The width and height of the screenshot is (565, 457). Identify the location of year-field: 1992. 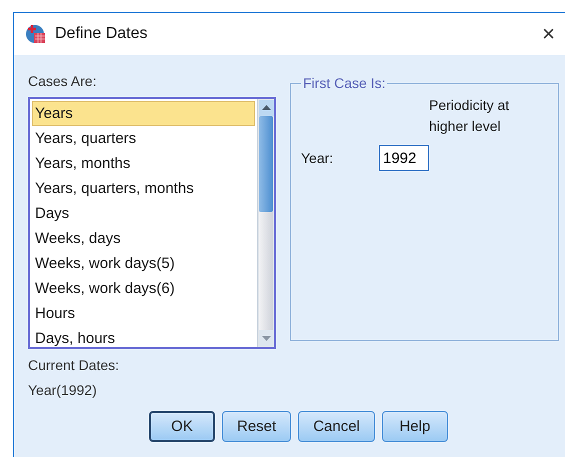
(404, 158).